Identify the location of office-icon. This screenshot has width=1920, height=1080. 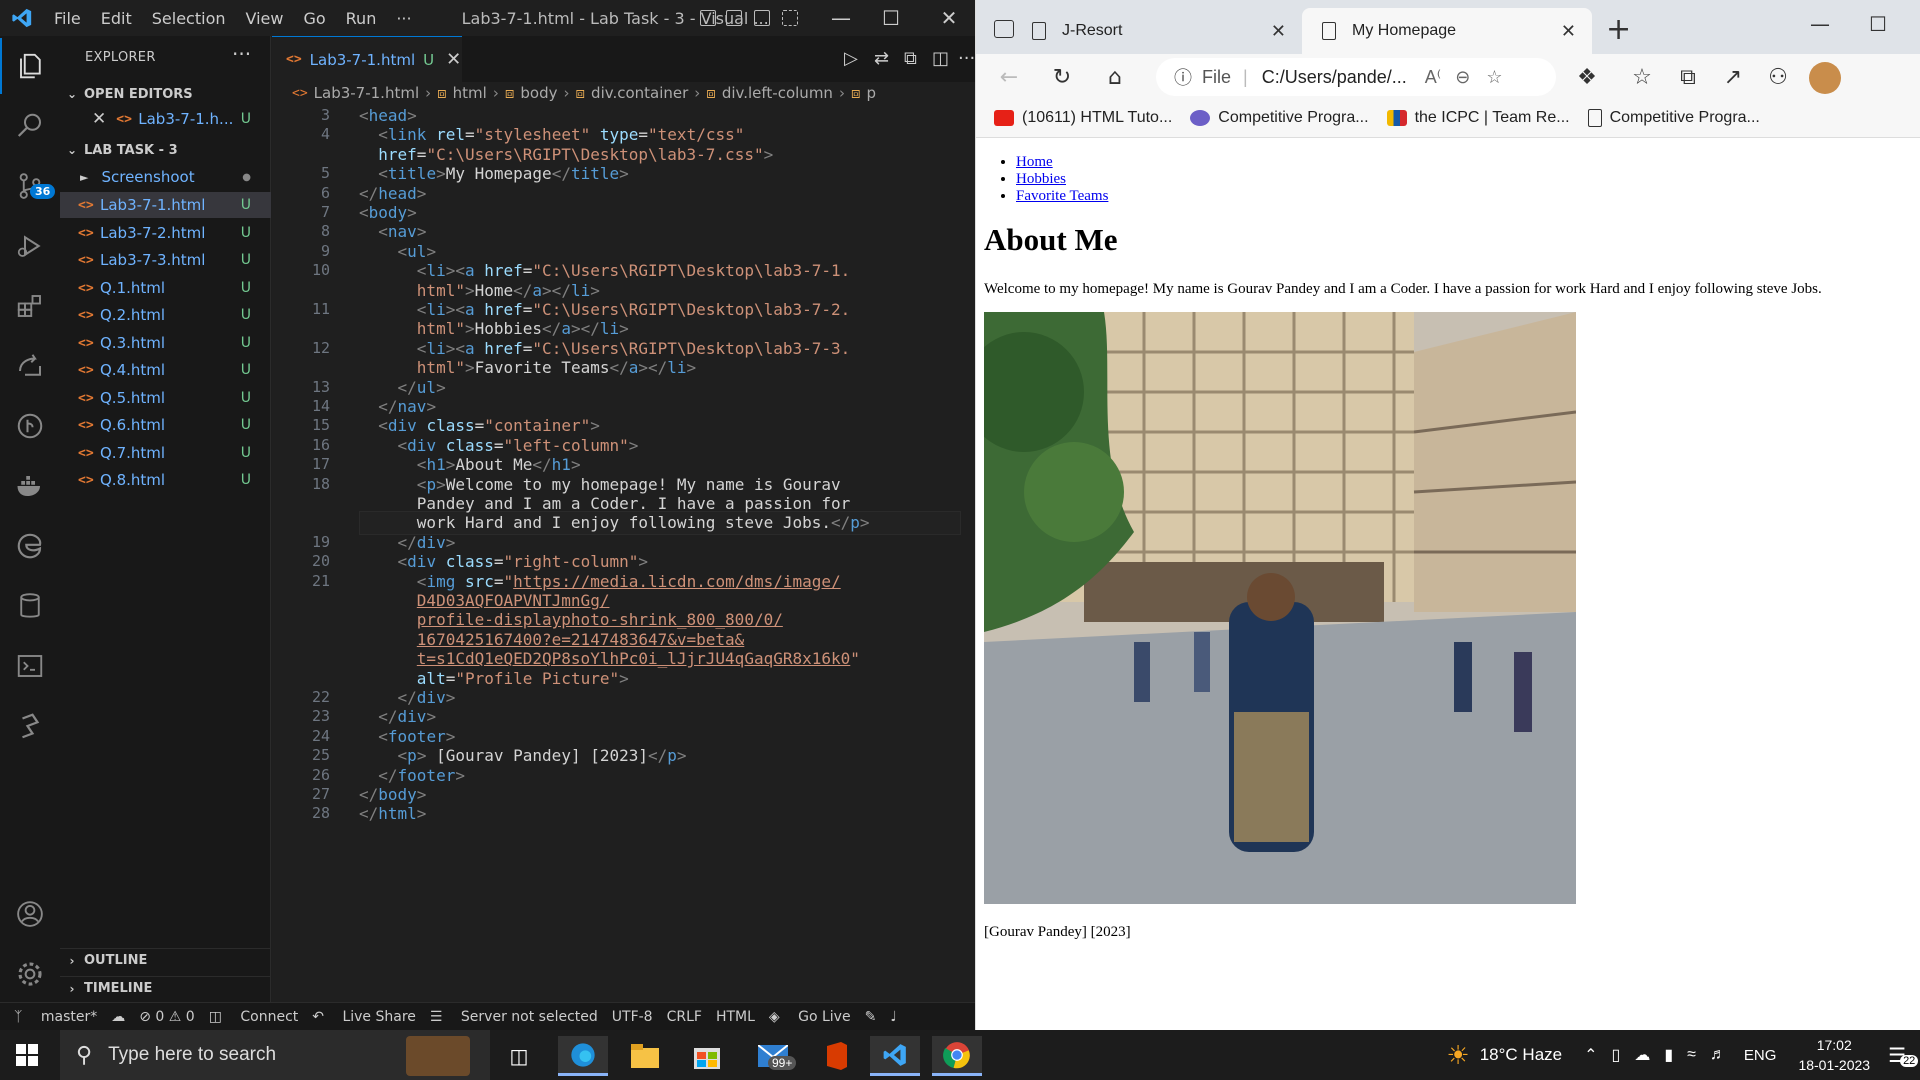
(835, 1056).